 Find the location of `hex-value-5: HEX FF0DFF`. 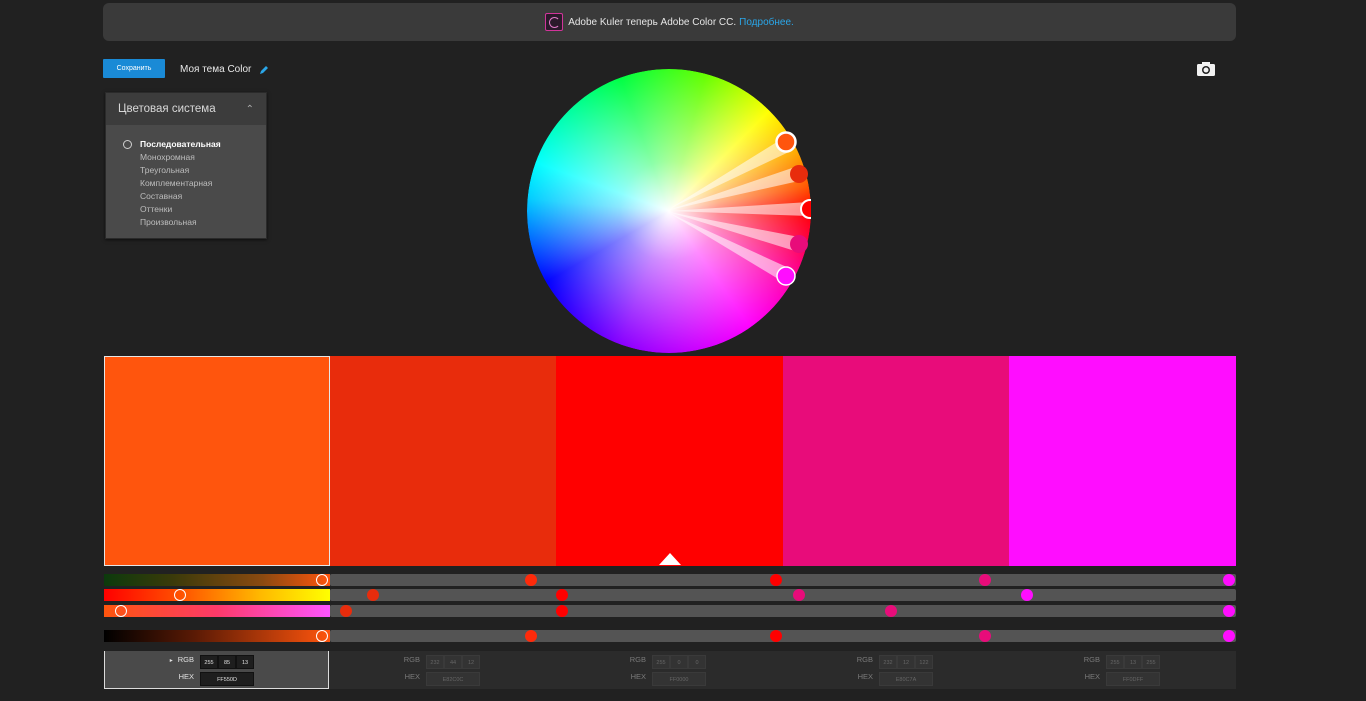

hex-value-5: HEX FF0DFF is located at coordinates (1122, 679).